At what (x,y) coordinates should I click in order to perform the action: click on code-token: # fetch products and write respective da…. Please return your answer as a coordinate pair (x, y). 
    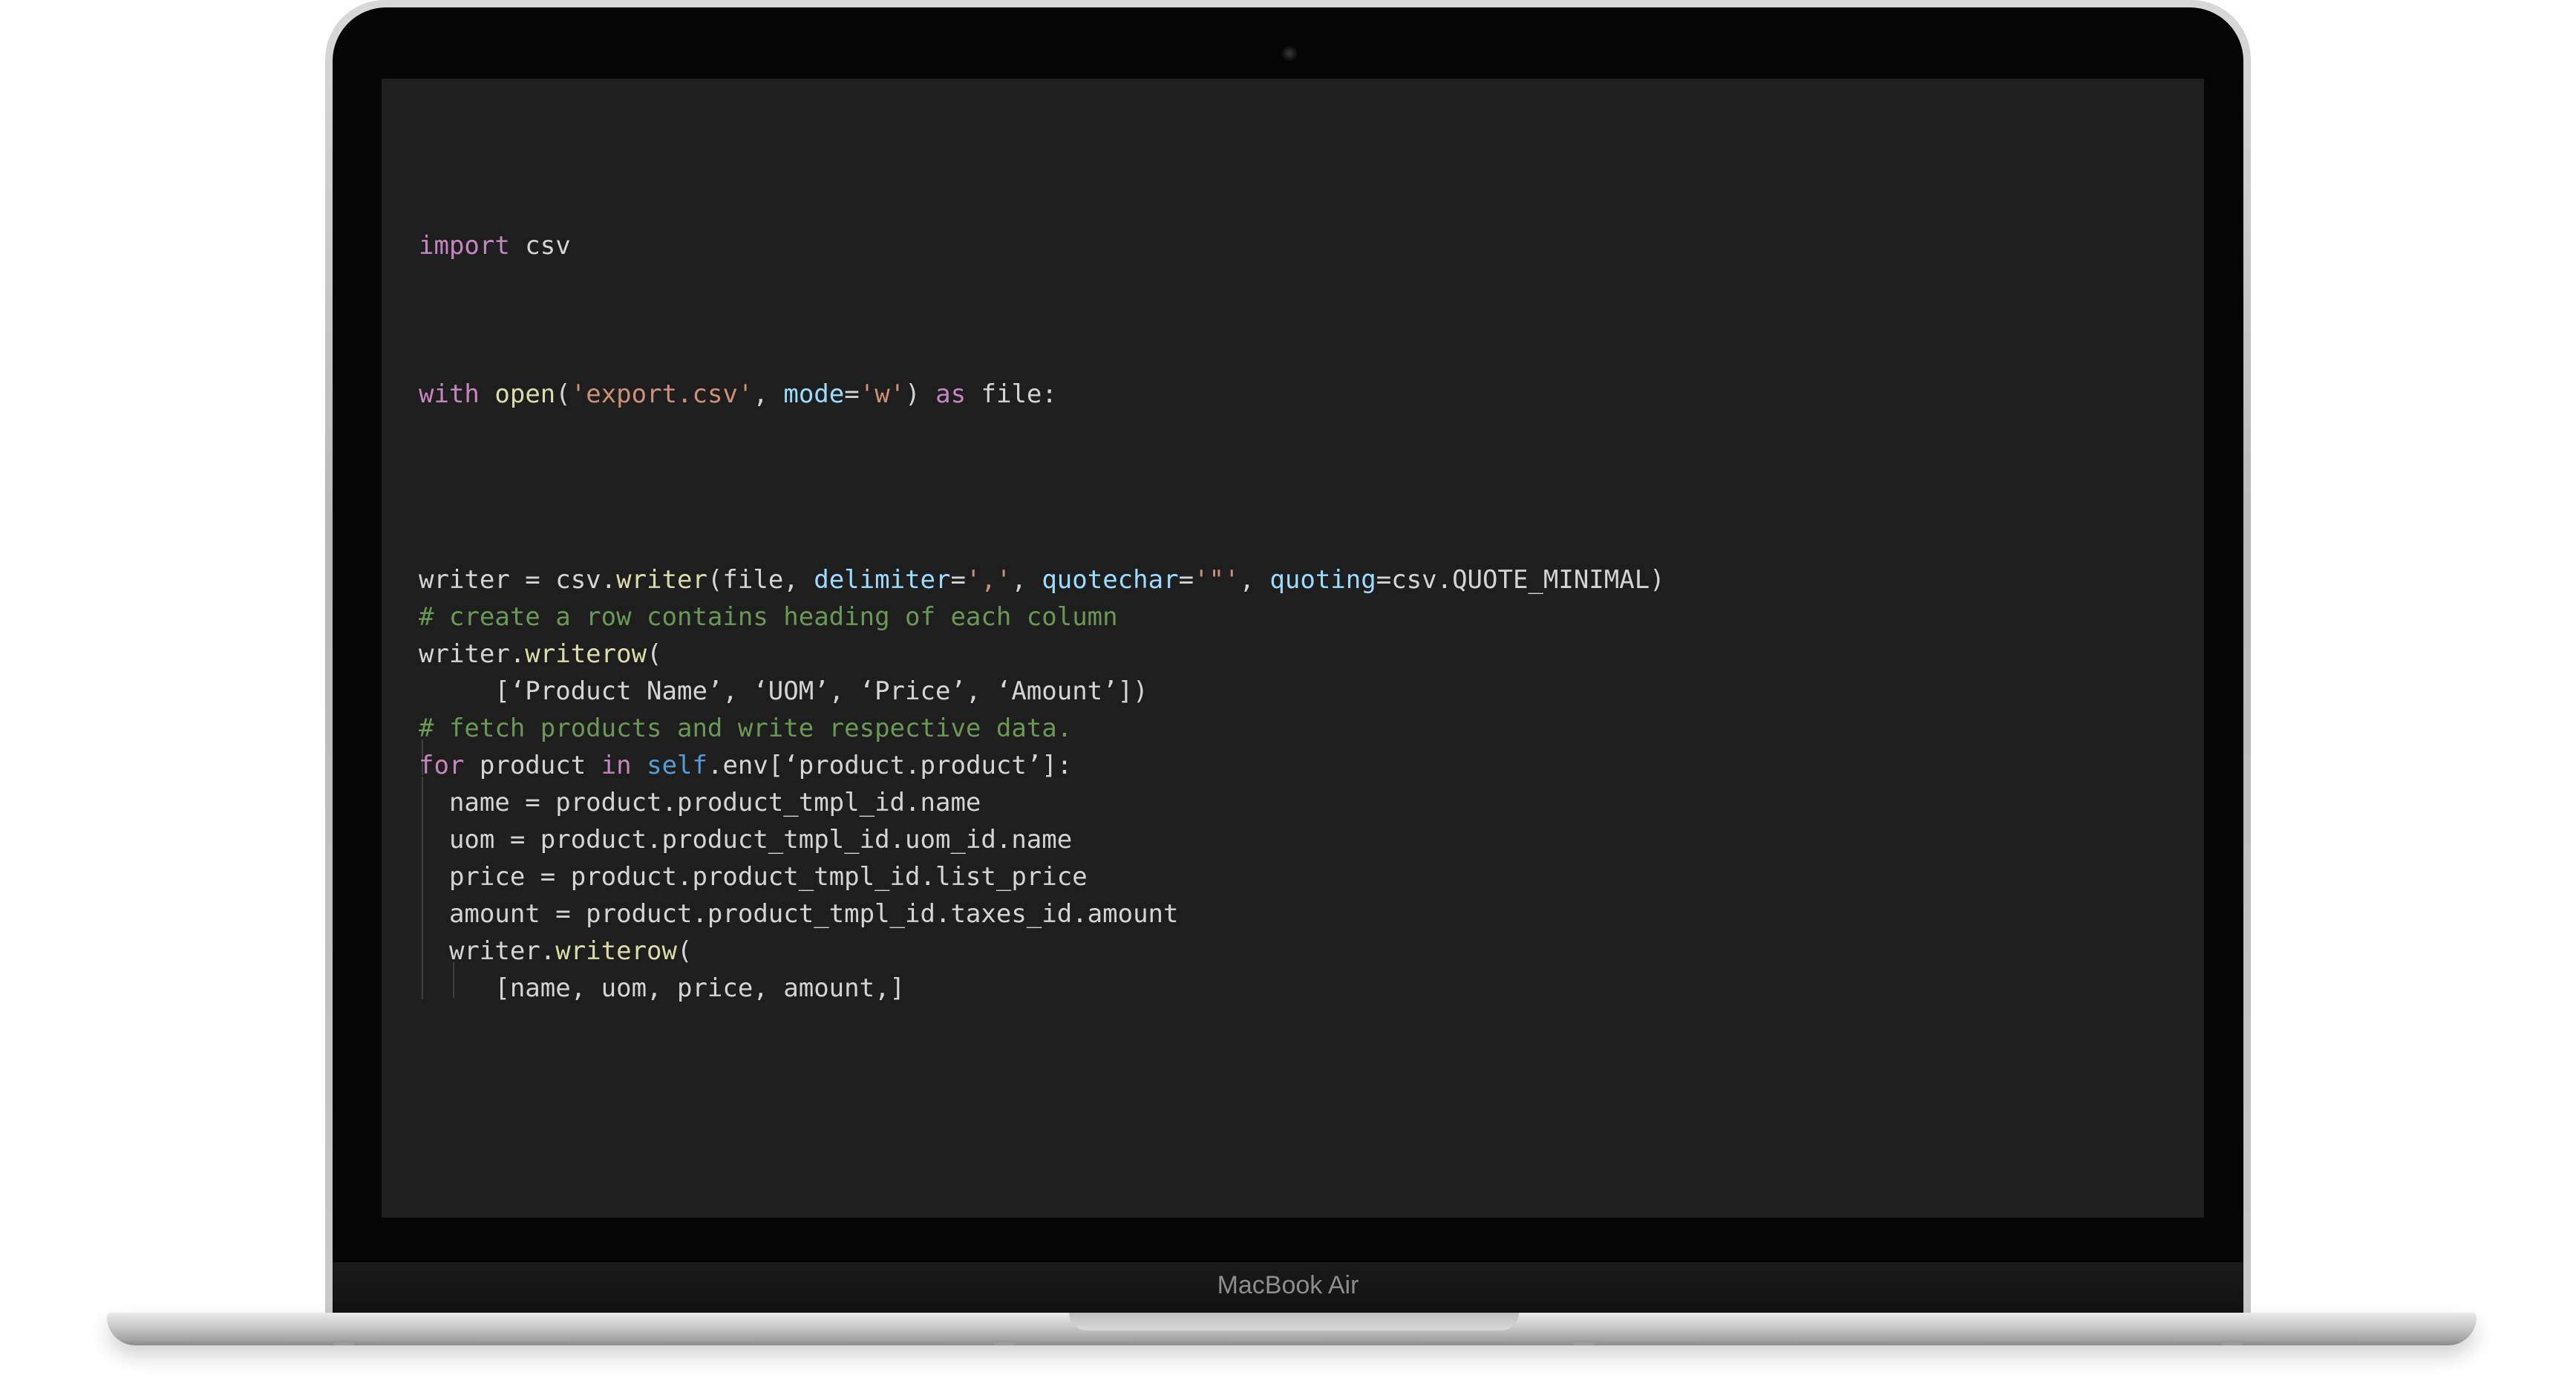
    Looking at the image, I should click on (746, 728).